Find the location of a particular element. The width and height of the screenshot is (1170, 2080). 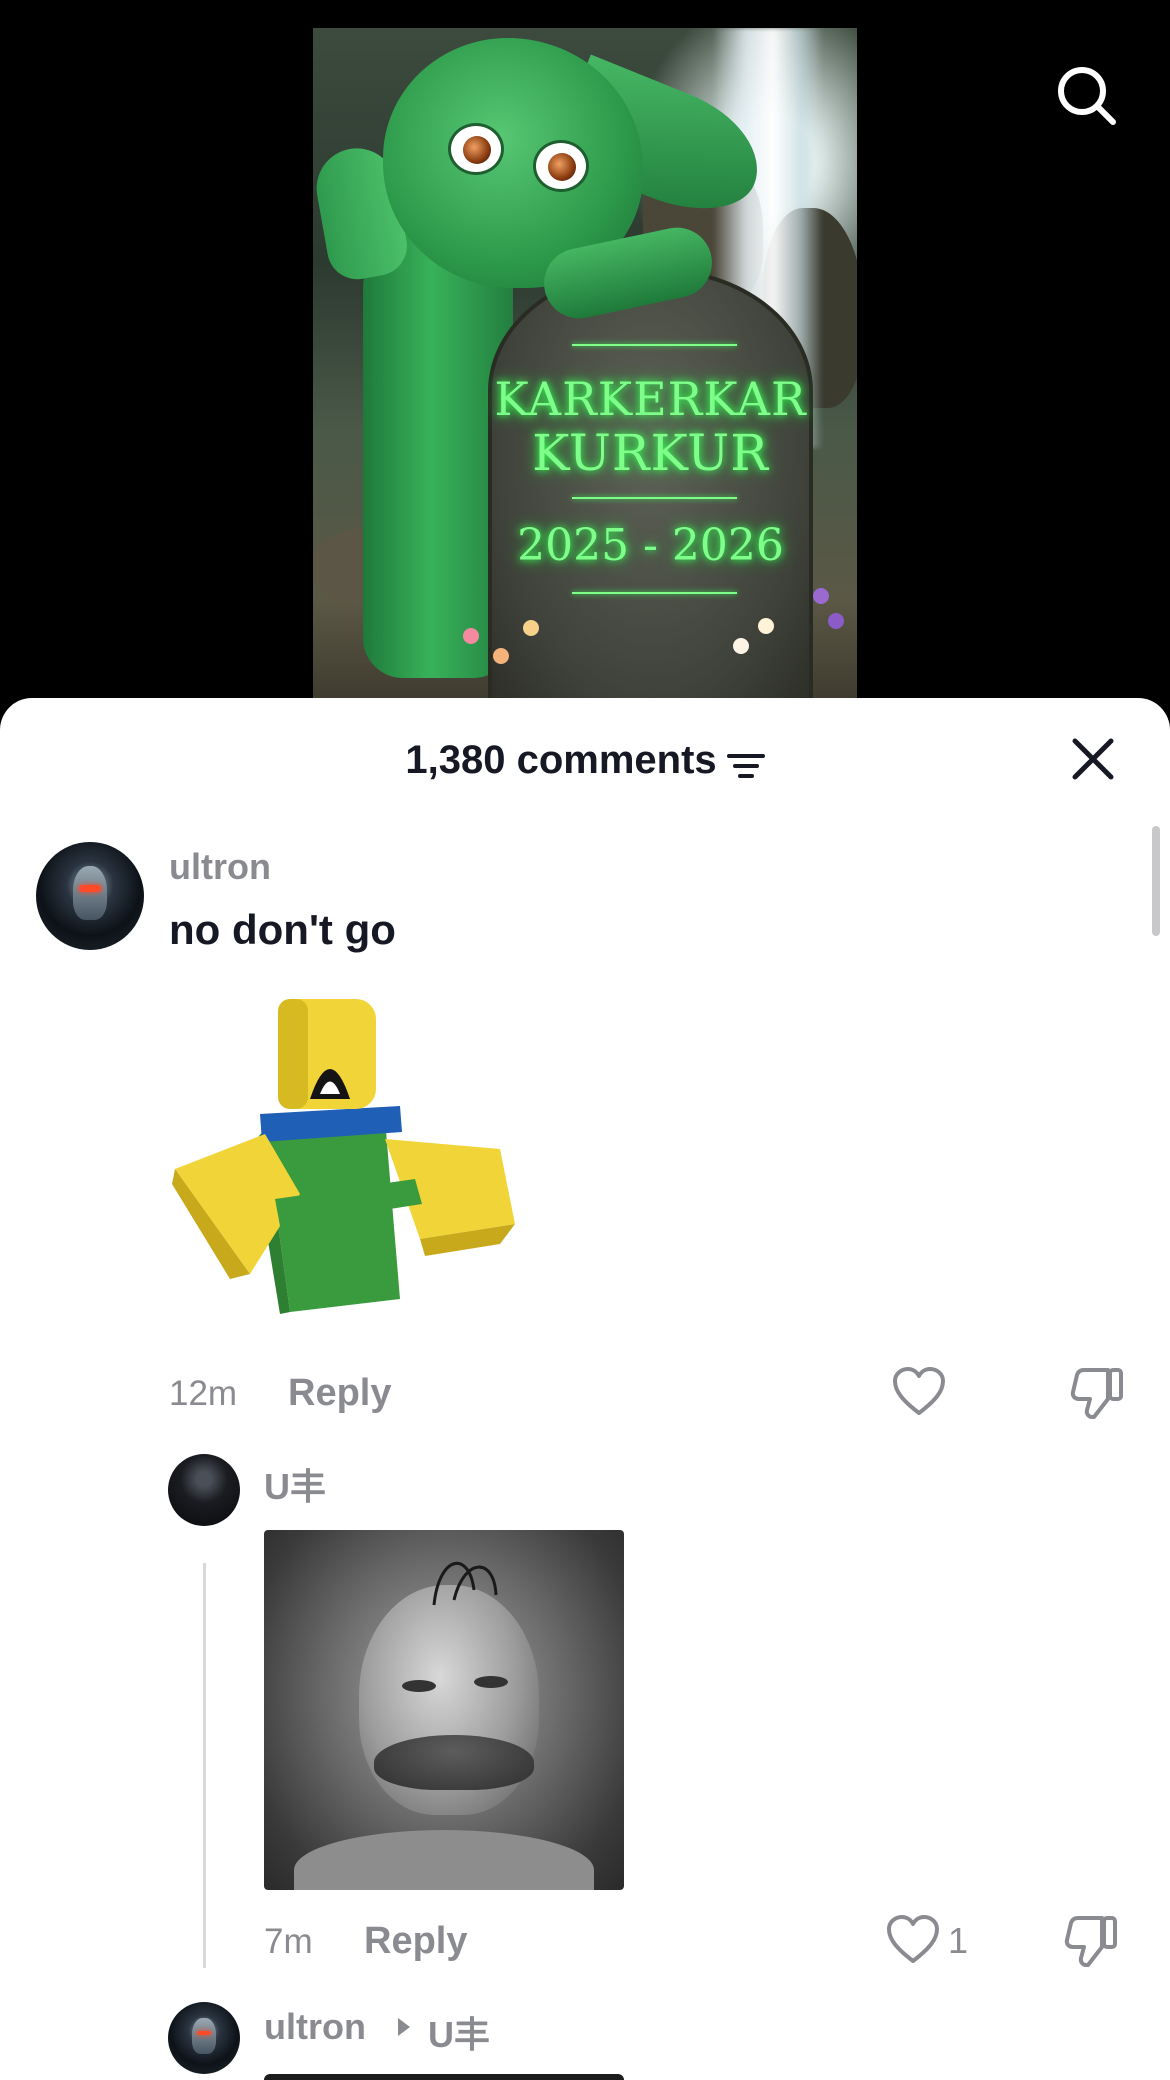

comment-username: ultron is located at coordinates (220, 867).